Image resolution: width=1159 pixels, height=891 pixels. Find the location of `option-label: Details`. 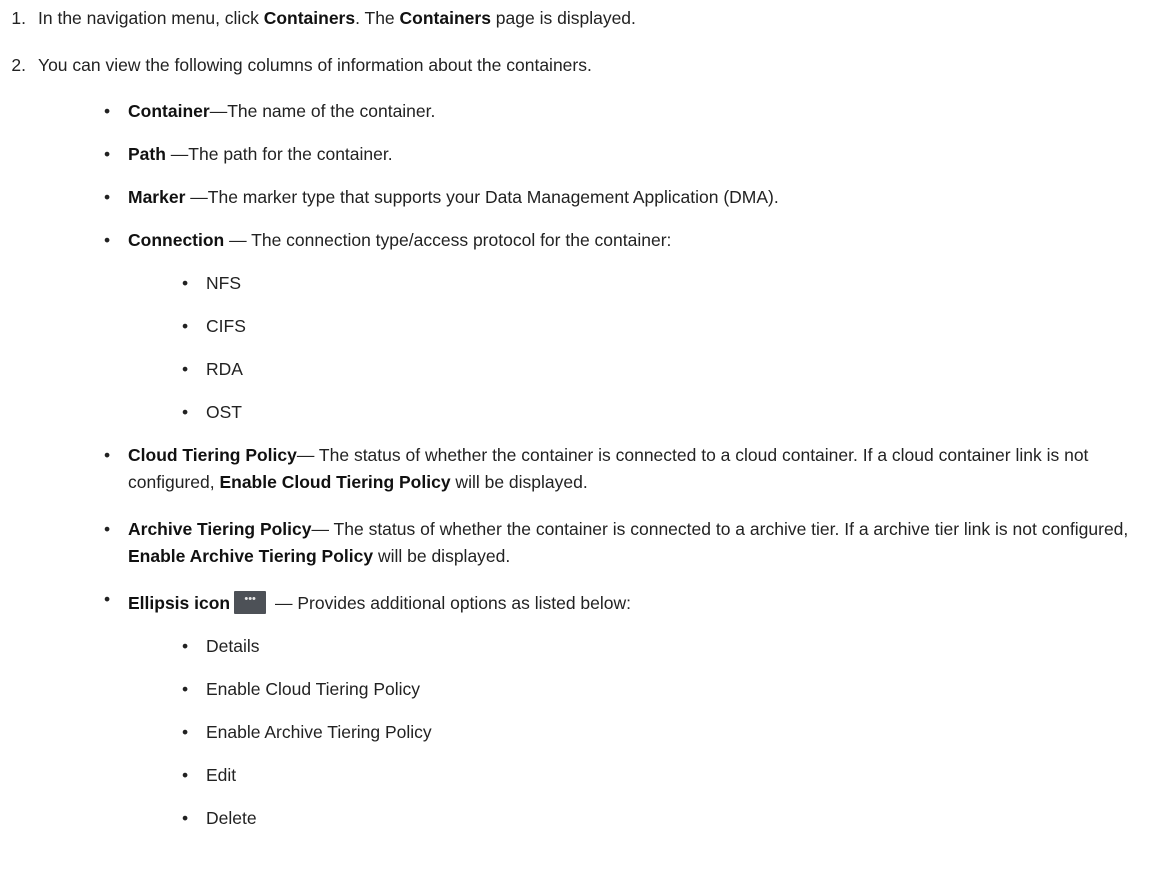

option-label: Details is located at coordinates (233, 646).